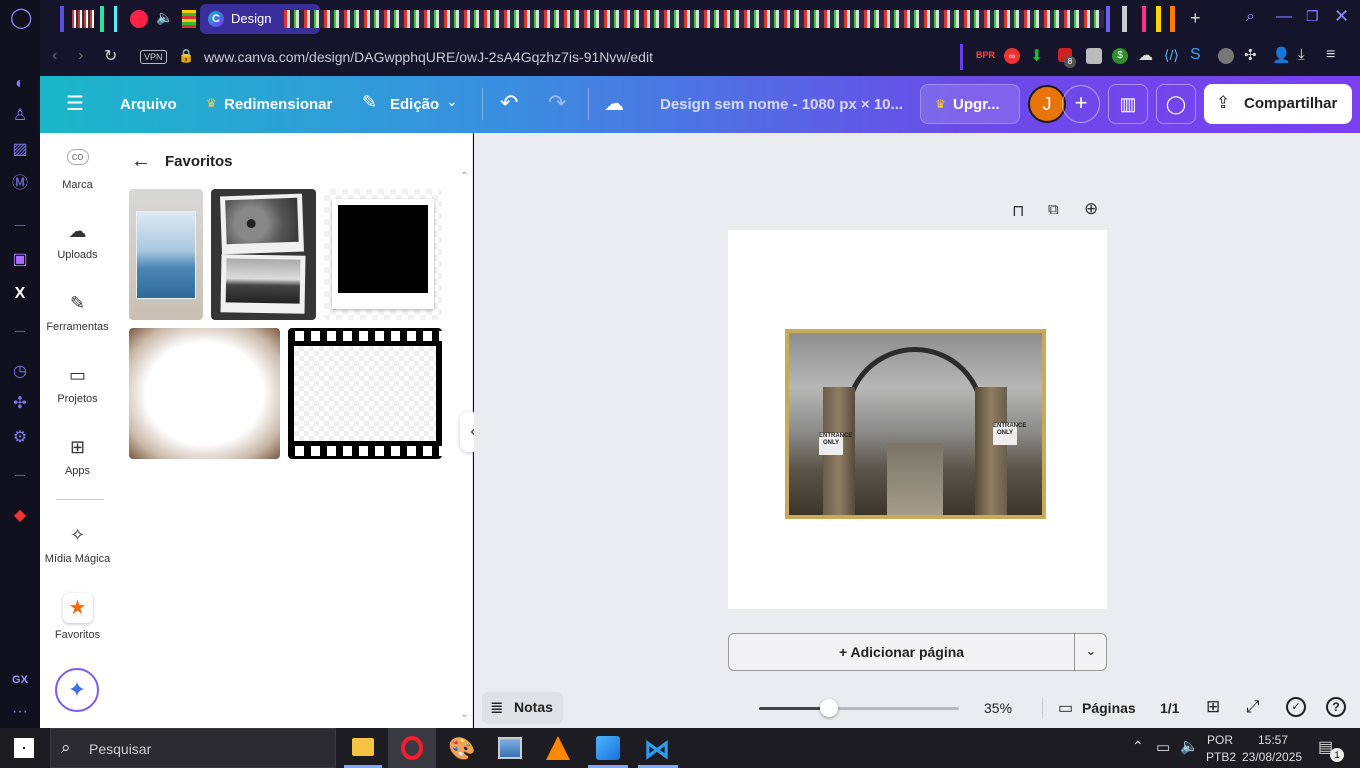  I want to click on resize-button: Redimensionar, so click(278, 104).